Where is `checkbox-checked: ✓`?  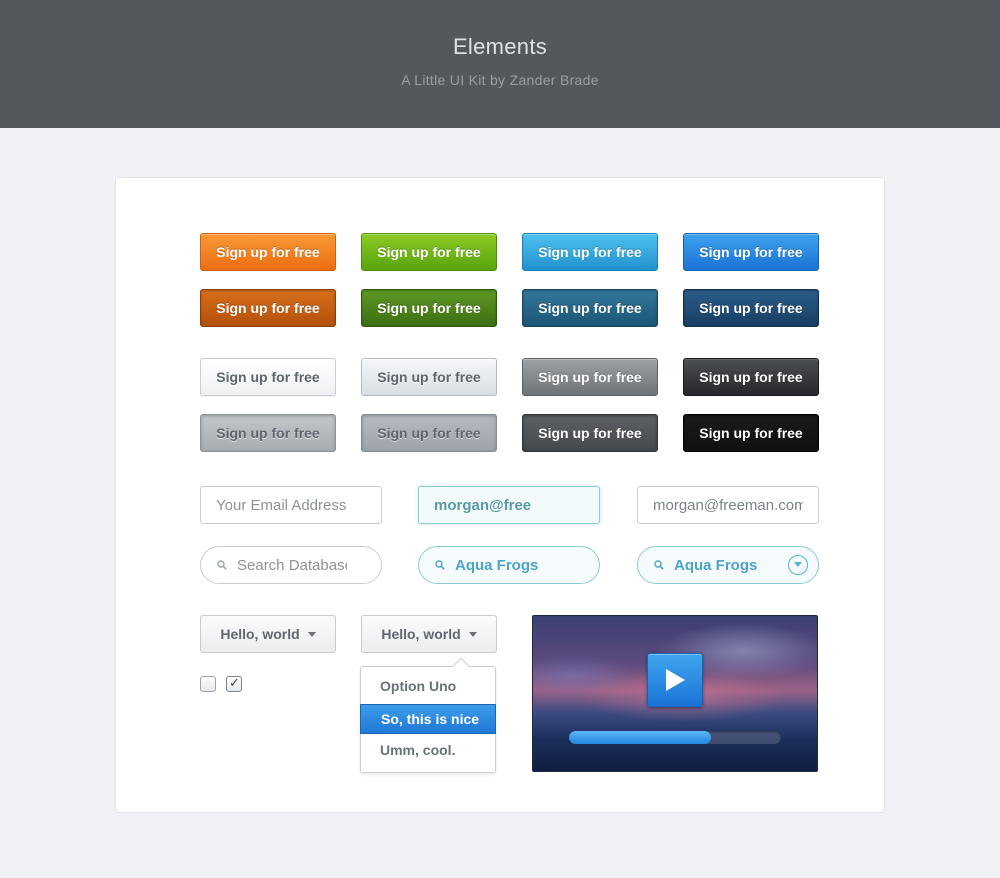 checkbox-checked: ✓ is located at coordinates (234, 683).